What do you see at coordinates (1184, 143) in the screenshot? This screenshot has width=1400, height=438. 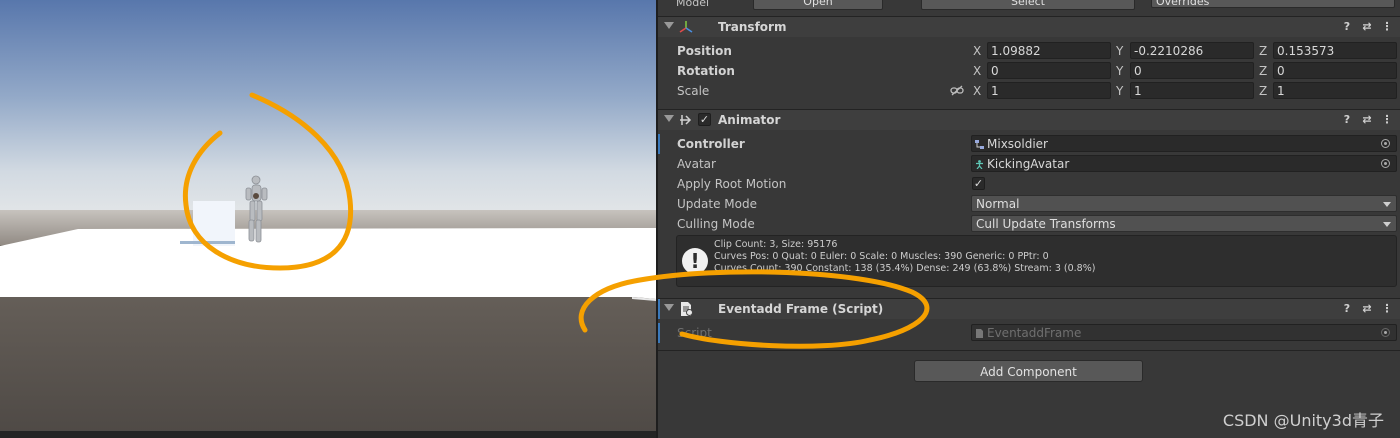 I see `controller-field: Mixsoldier` at bounding box center [1184, 143].